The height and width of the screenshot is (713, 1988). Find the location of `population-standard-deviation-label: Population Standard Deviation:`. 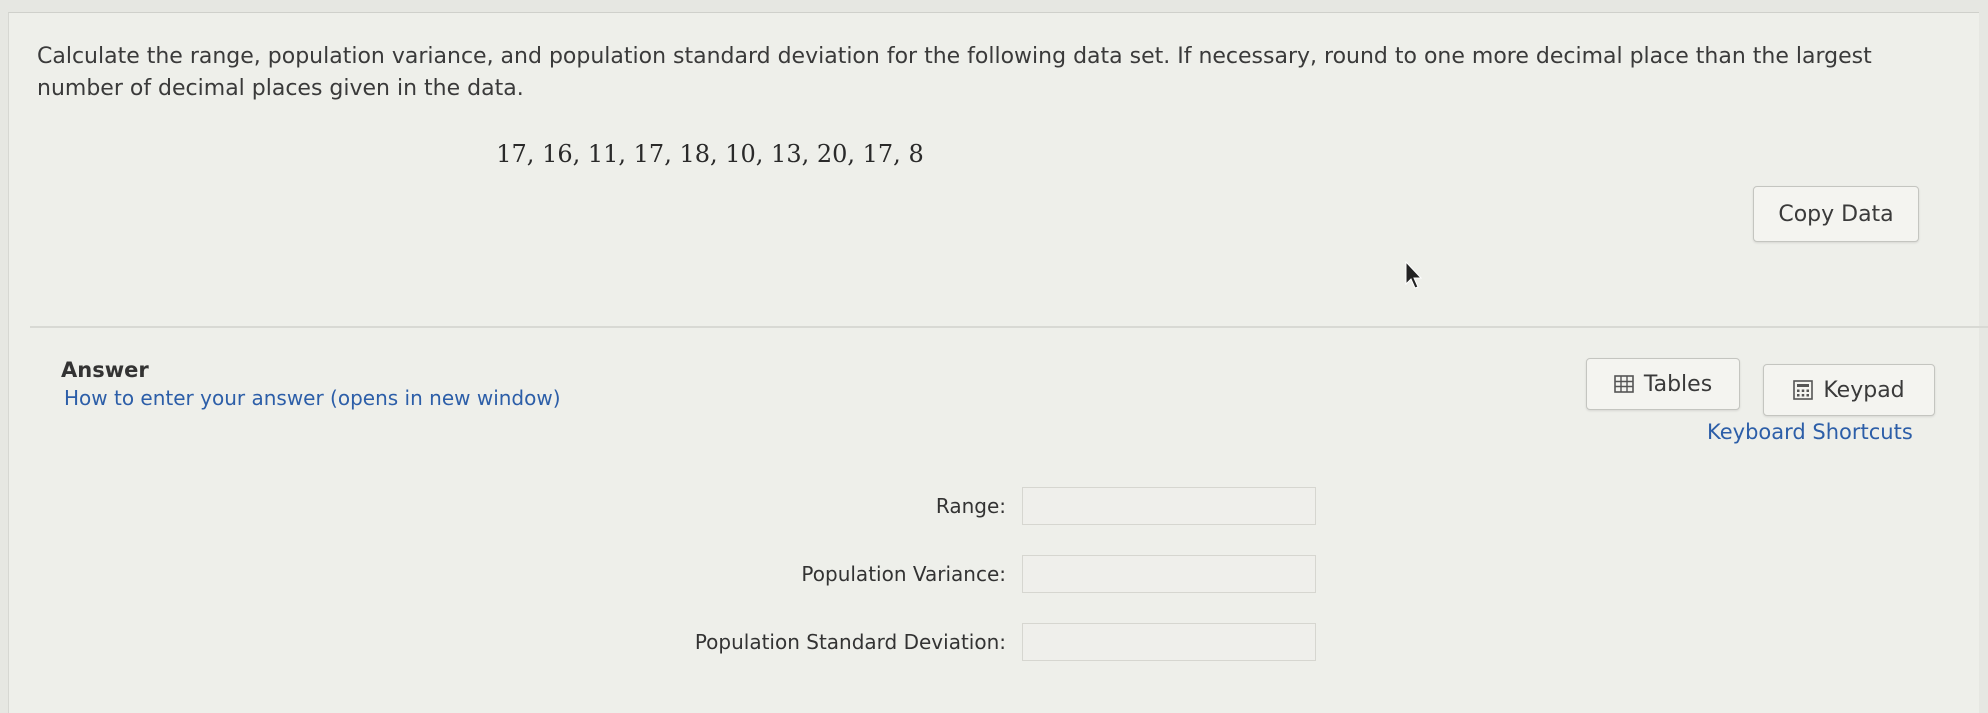

population-standard-deviation-label: Population Standard Deviation: is located at coordinates (850, 642).